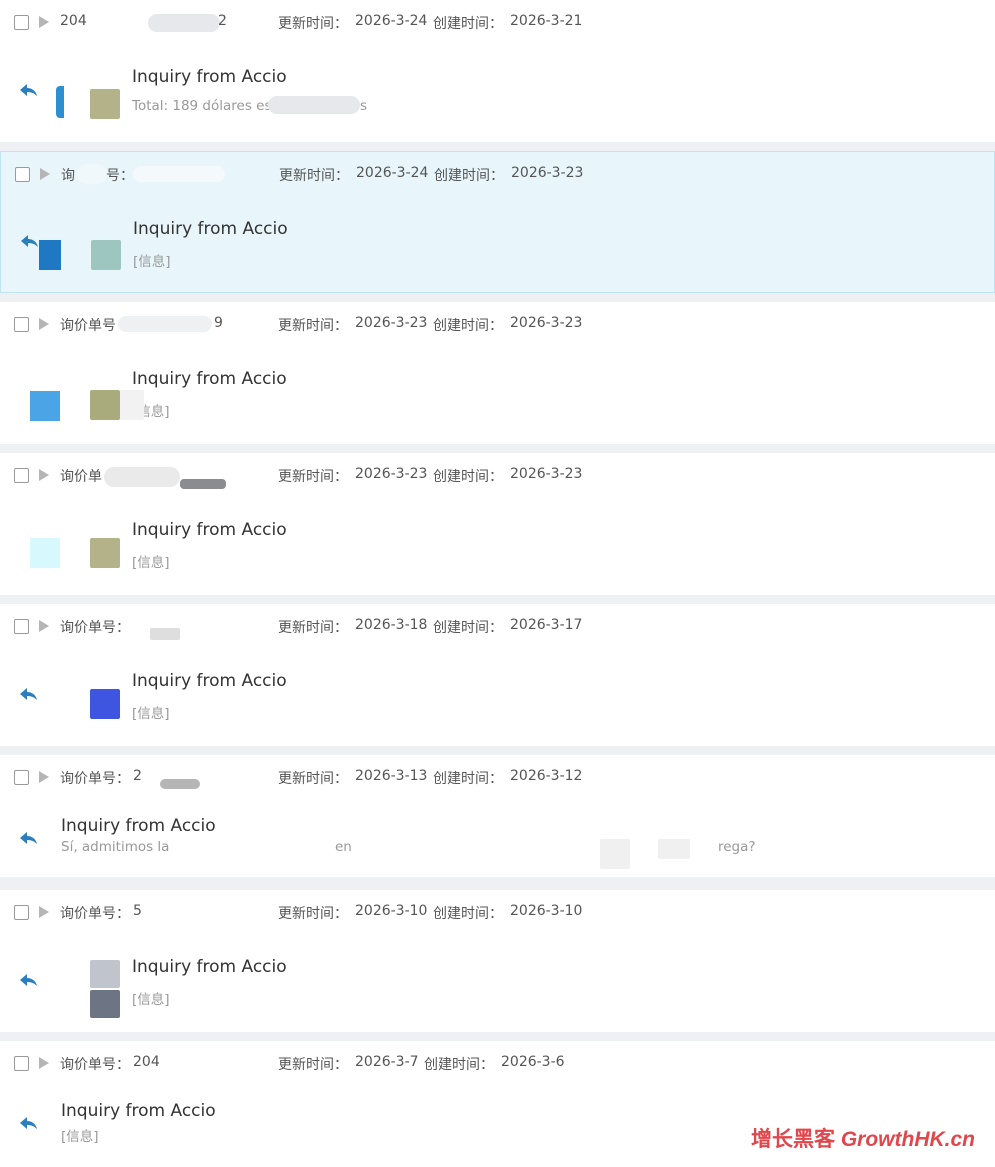  I want to click on update-time-value: 2026-3-10, so click(391, 911).